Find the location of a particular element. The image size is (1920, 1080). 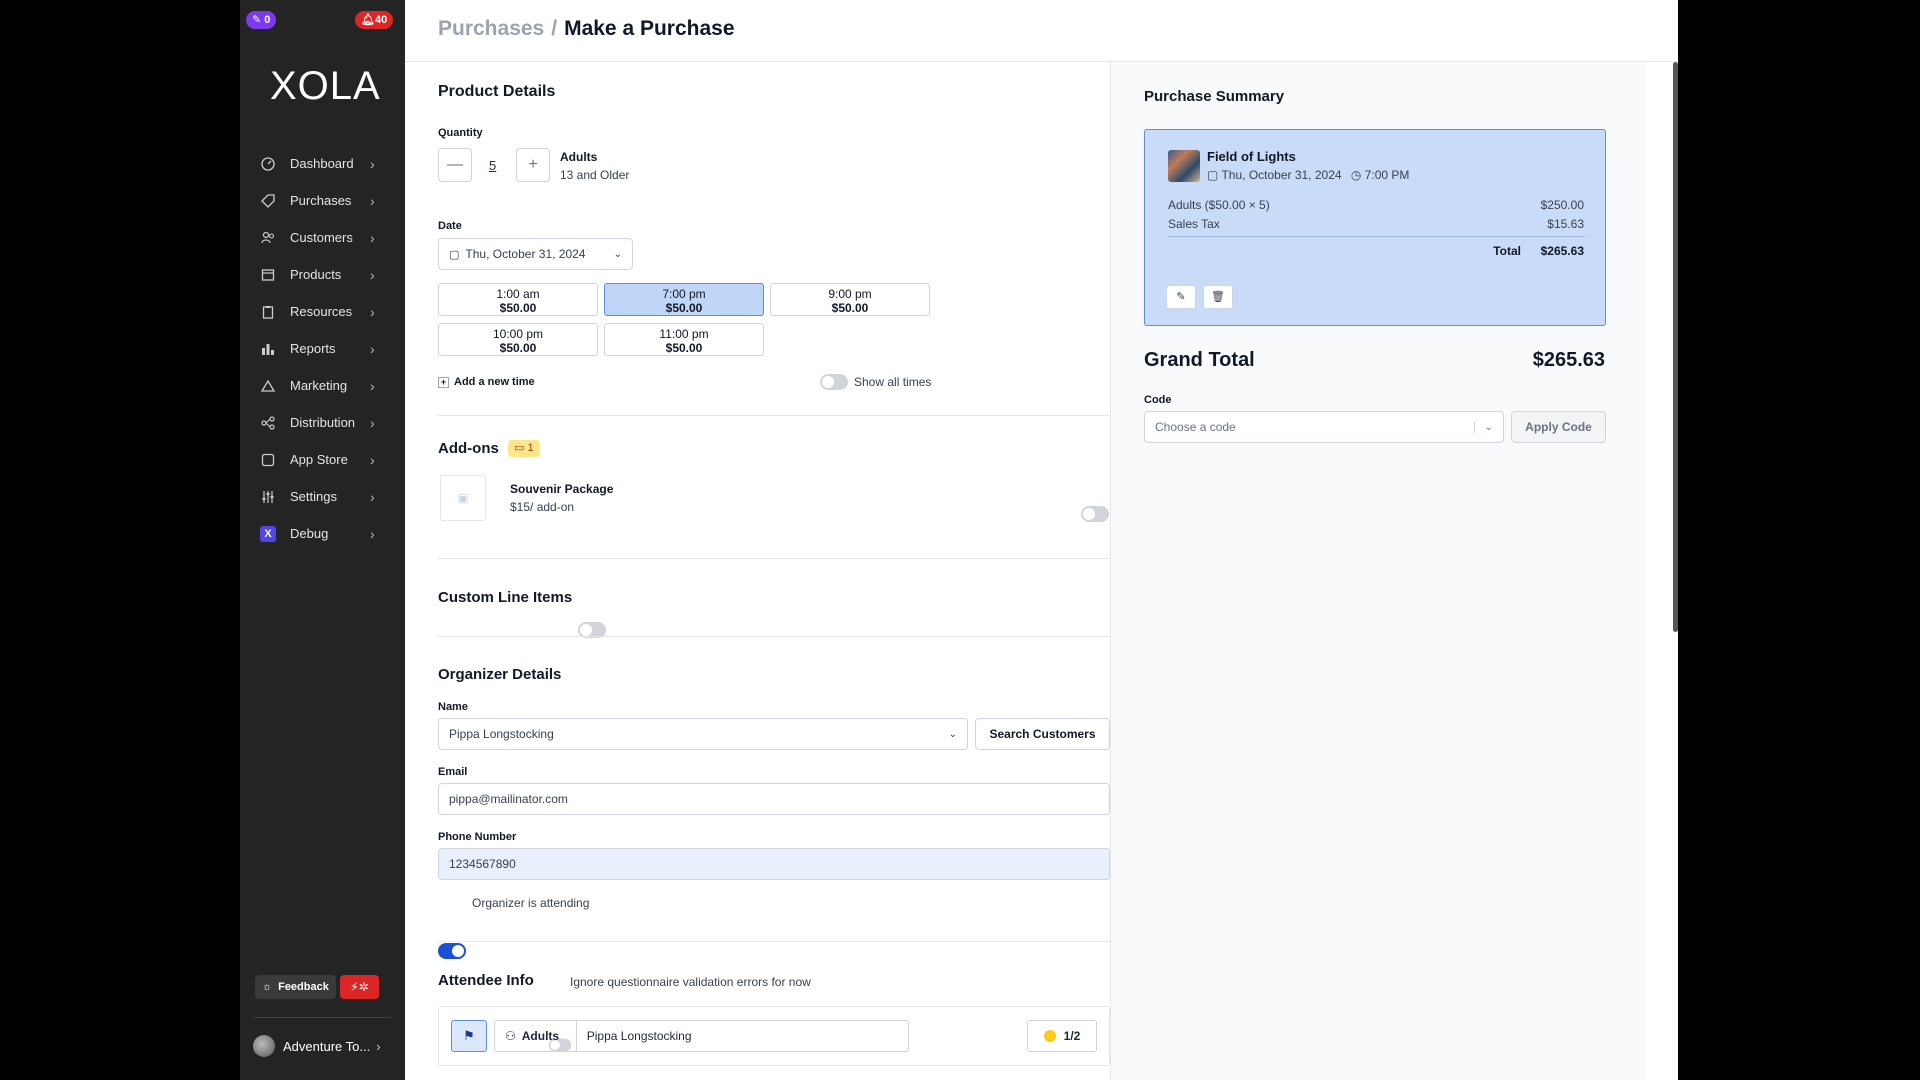

email-label: Email is located at coordinates (453, 772).